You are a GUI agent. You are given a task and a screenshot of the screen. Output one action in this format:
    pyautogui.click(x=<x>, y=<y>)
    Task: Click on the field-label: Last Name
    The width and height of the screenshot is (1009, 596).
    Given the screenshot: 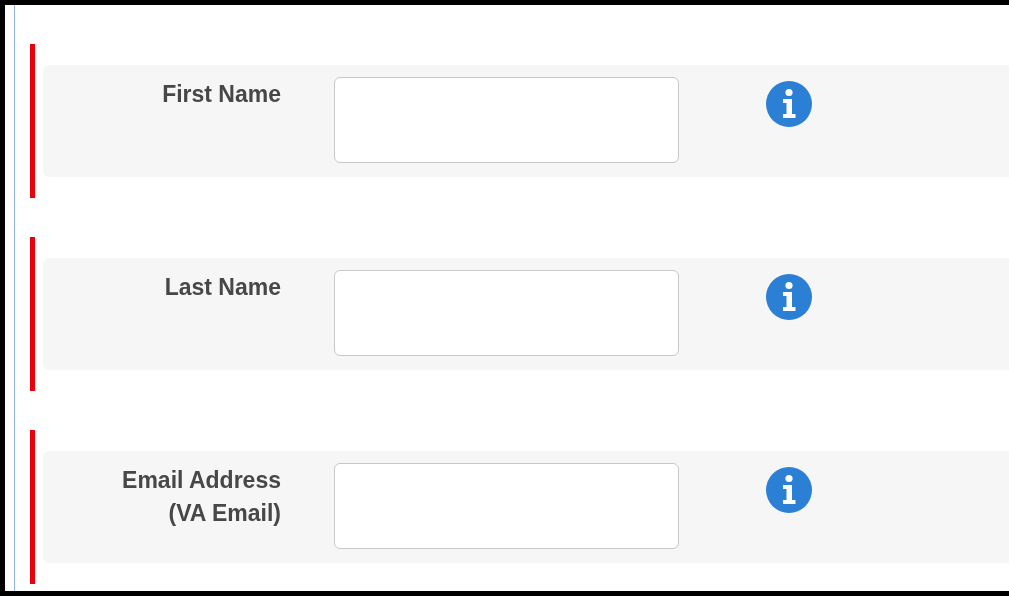 What is the action you would take?
    pyautogui.click(x=222, y=287)
    